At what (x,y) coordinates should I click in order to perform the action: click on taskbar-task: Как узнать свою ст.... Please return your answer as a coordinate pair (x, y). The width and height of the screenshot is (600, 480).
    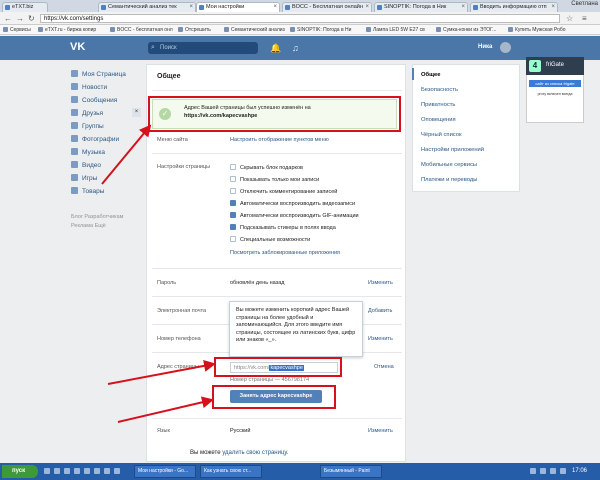
    Looking at the image, I should click on (231, 471).